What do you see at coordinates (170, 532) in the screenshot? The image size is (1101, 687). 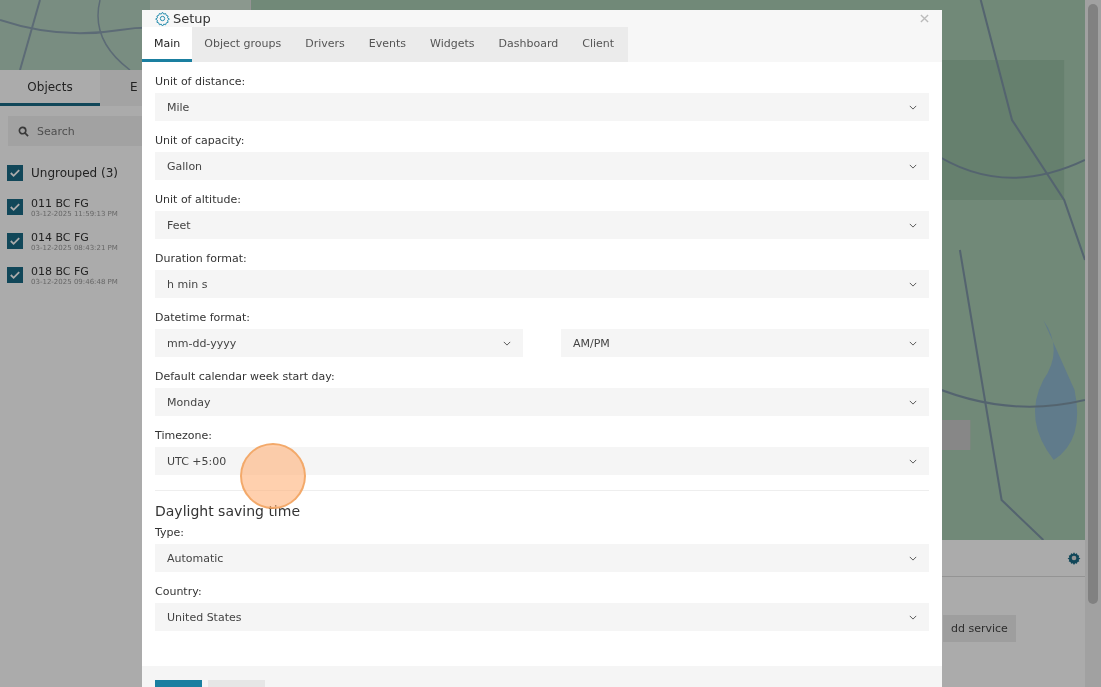 I see `field-label: Type:` at bounding box center [170, 532].